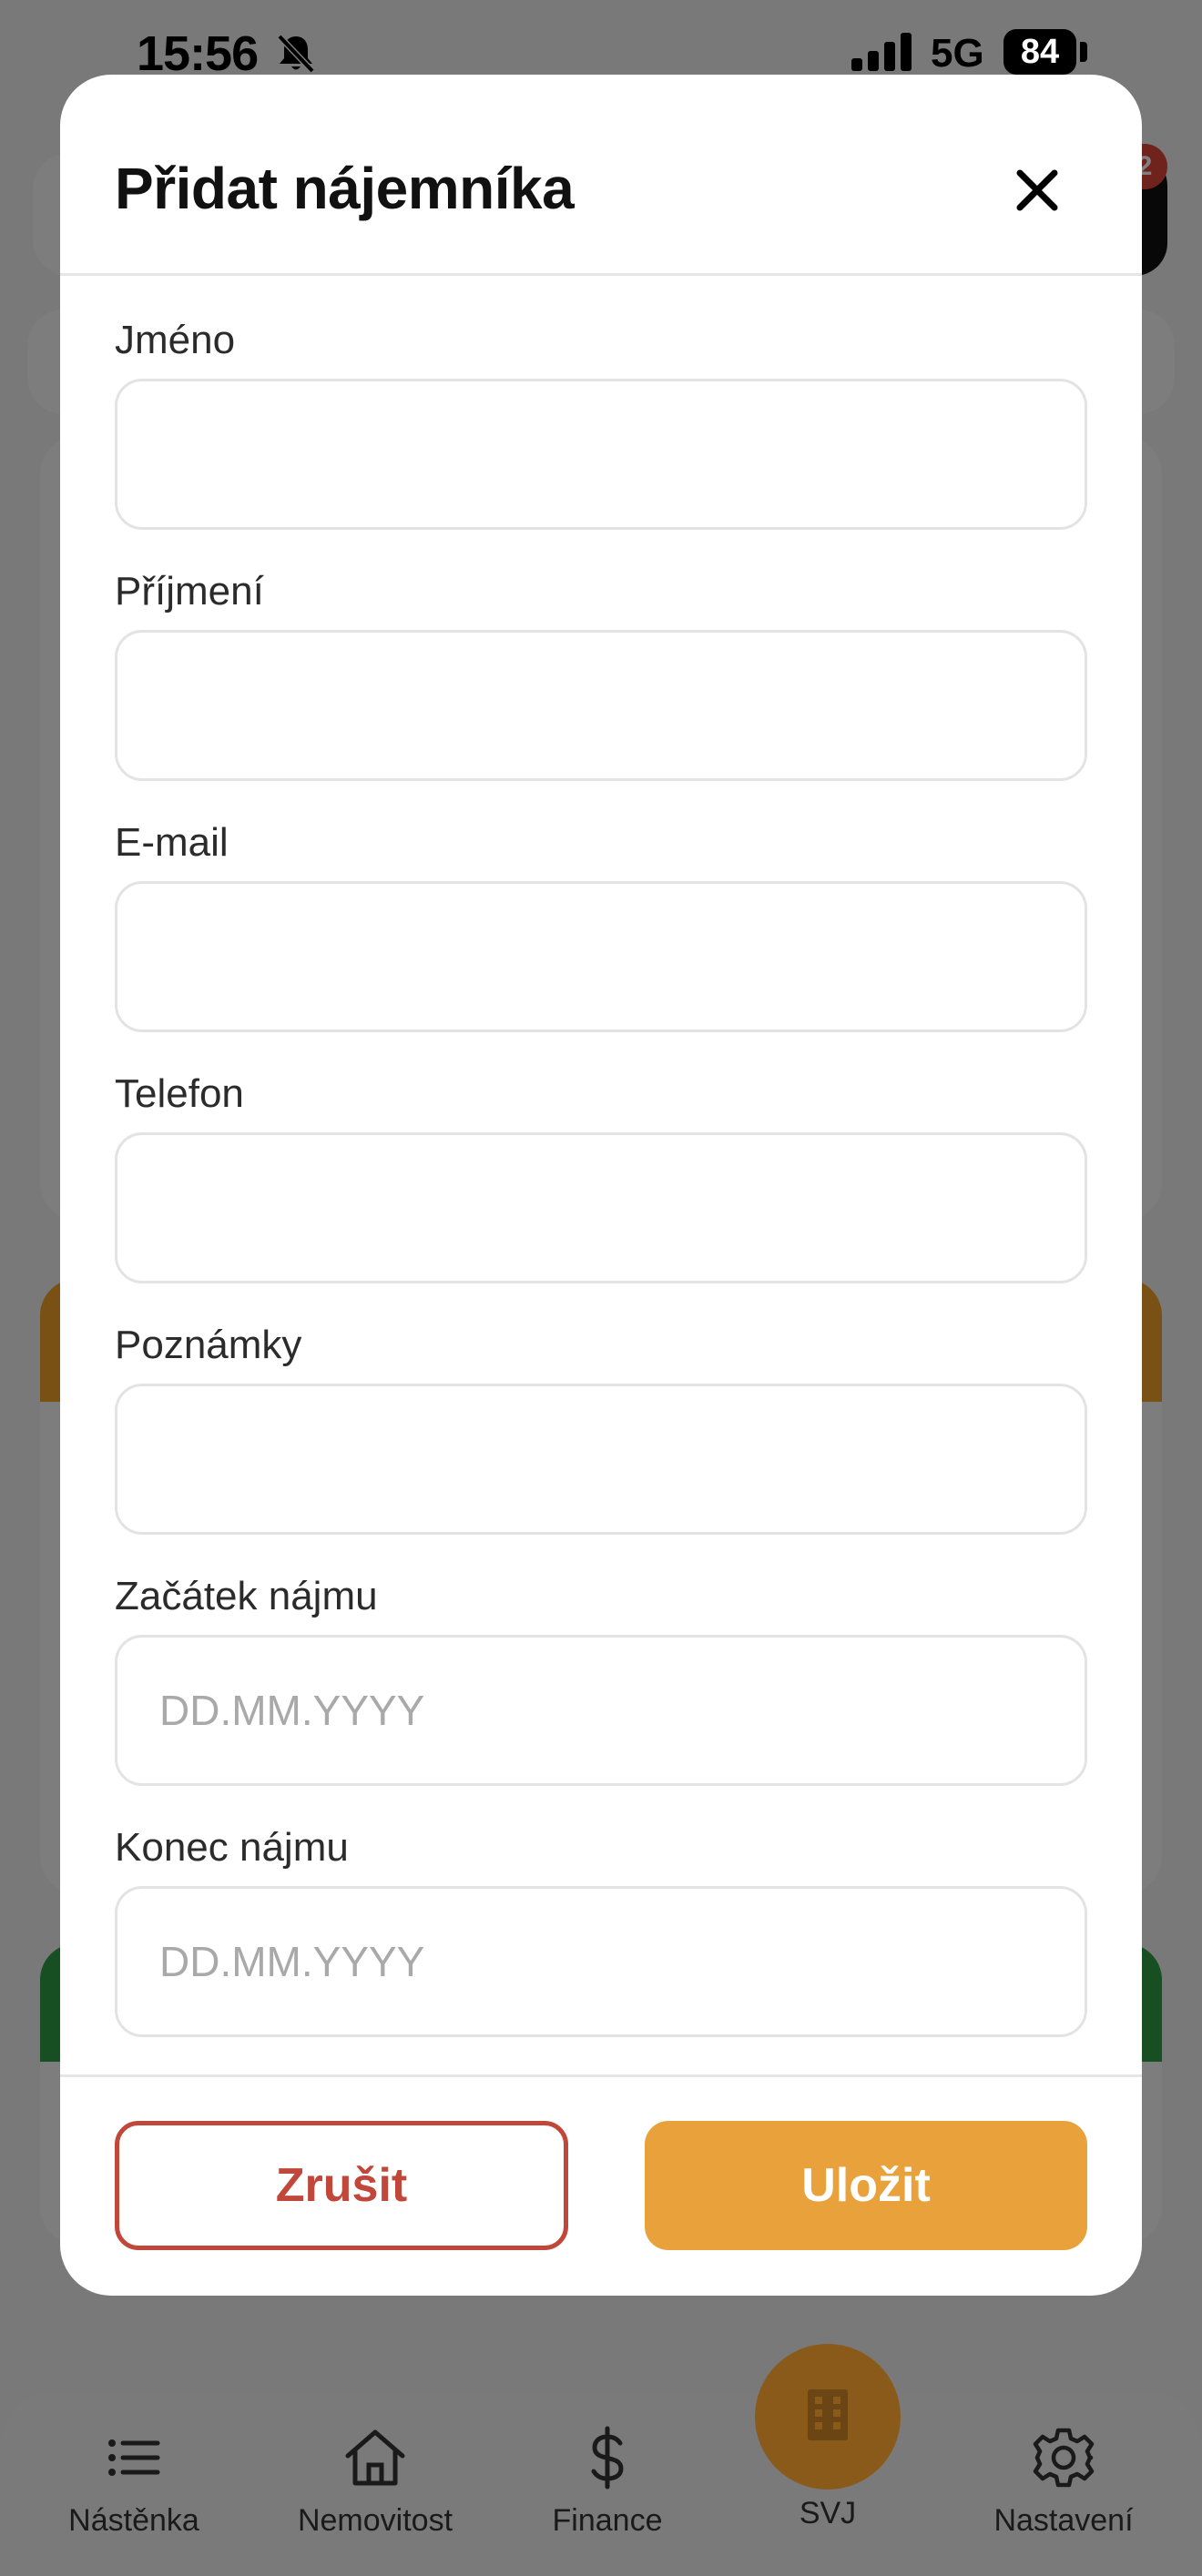 The image size is (1202, 2576). Describe the element at coordinates (601, 2075) in the screenshot. I see `footer-divider` at that location.